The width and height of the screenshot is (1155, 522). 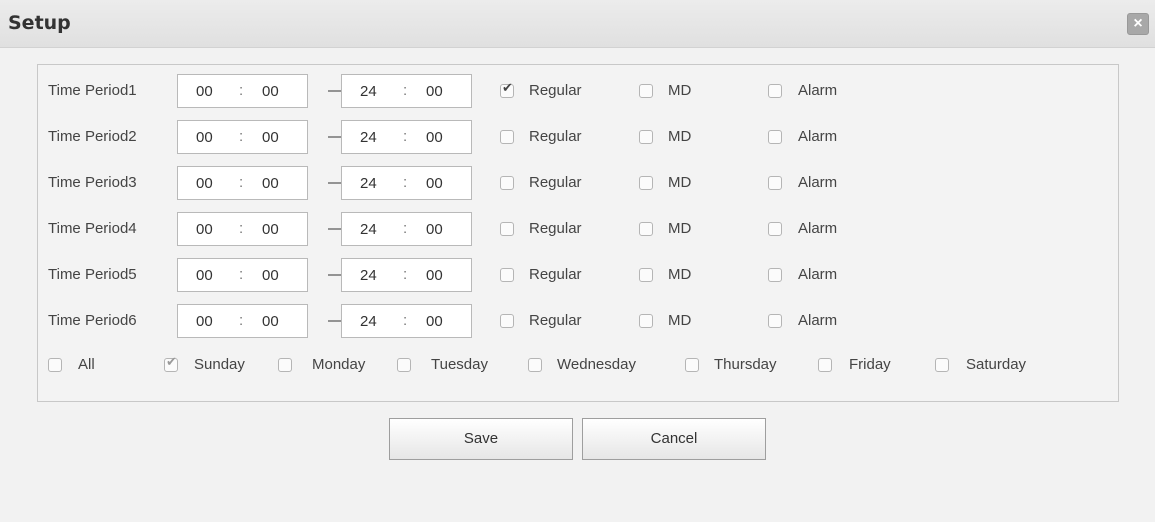 What do you see at coordinates (92, 136) in the screenshot?
I see `time-period-label: Time Period2` at bounding box center [92, 136].